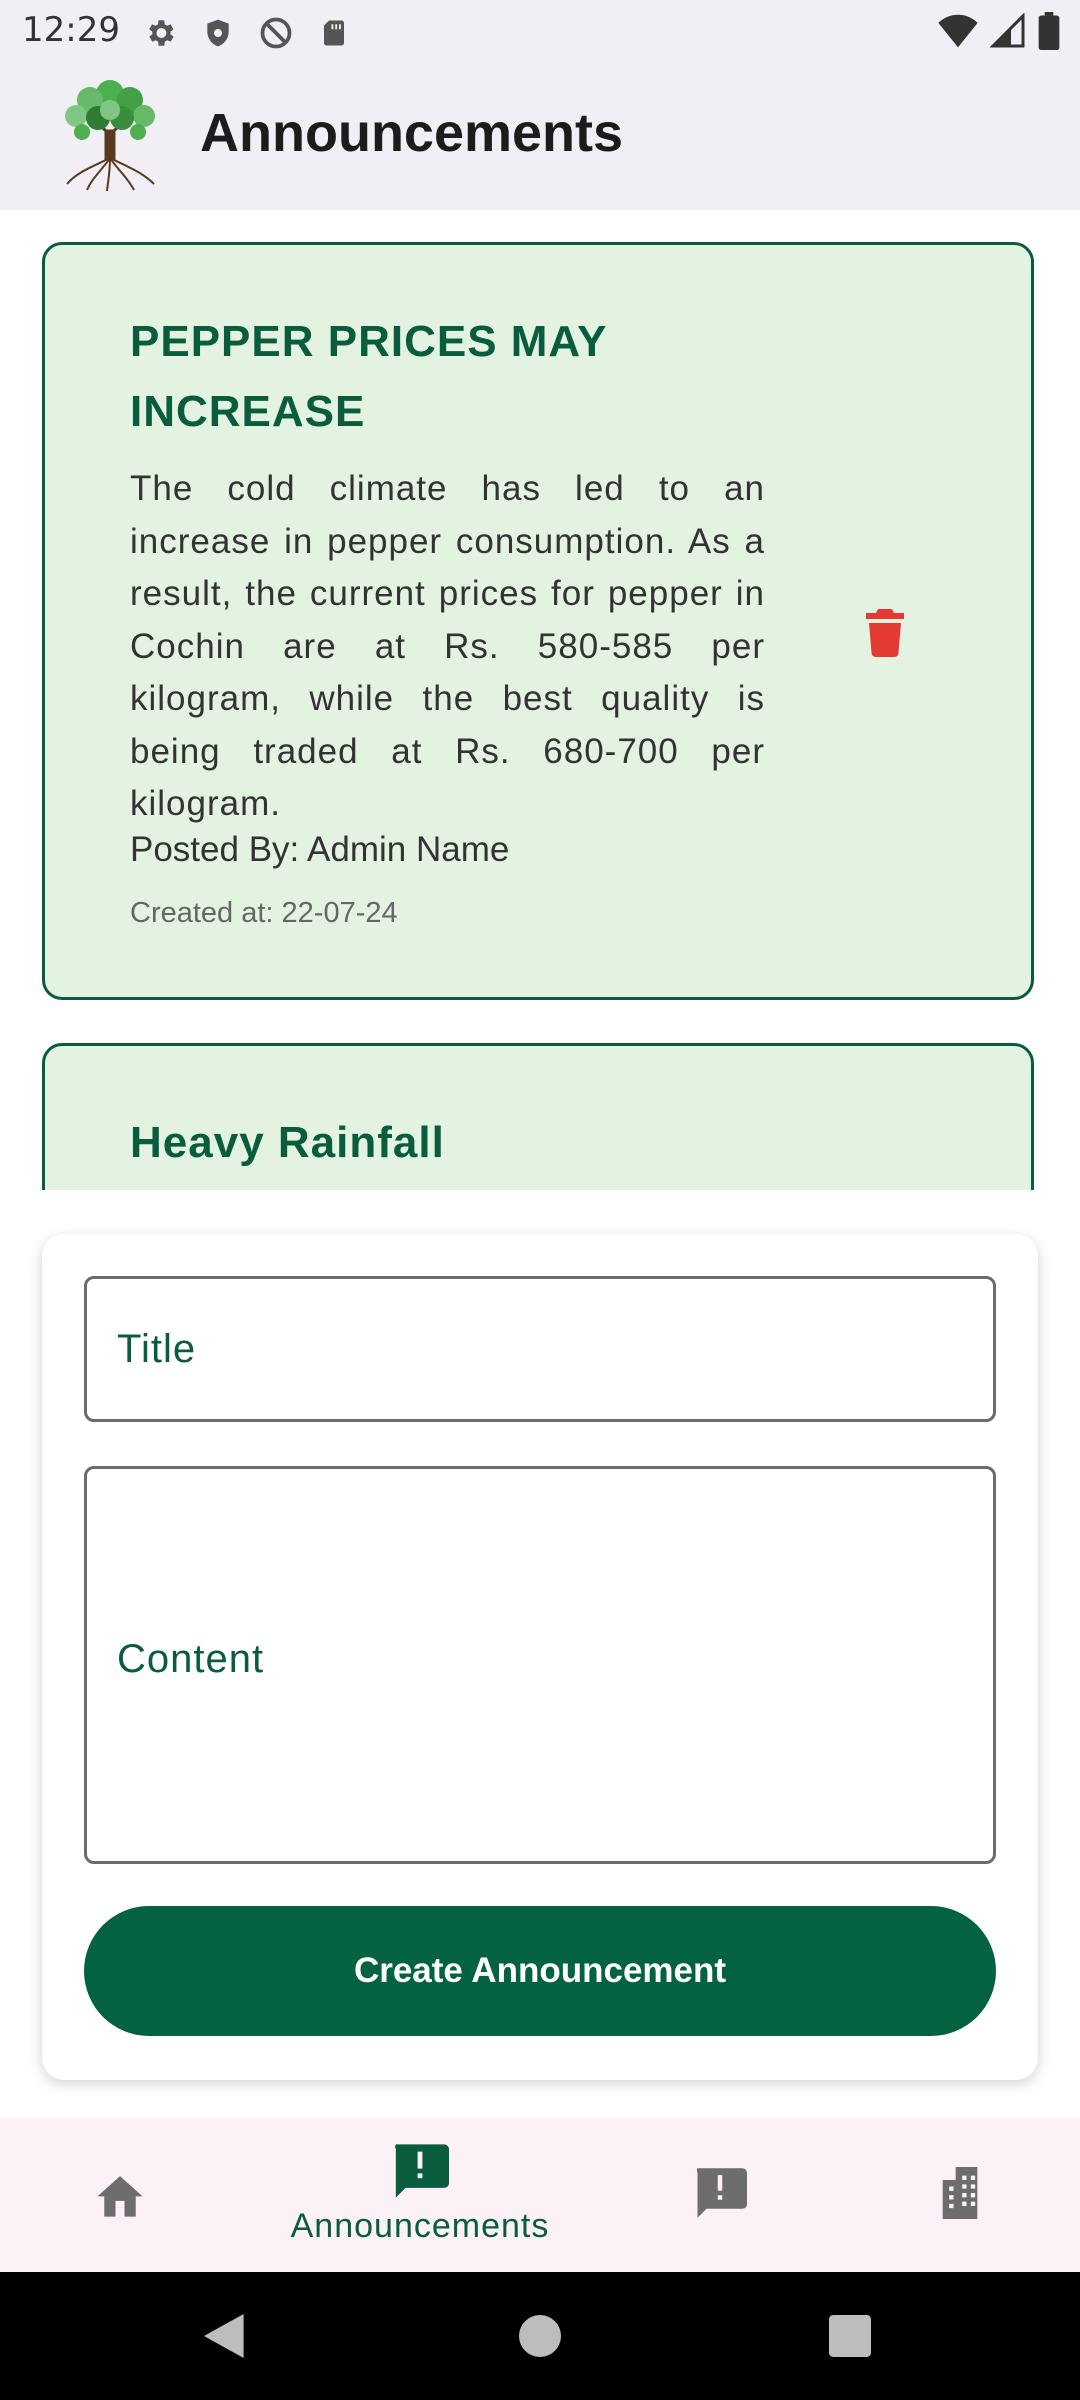  I want to click on nav-reports, so click(720, 2195).